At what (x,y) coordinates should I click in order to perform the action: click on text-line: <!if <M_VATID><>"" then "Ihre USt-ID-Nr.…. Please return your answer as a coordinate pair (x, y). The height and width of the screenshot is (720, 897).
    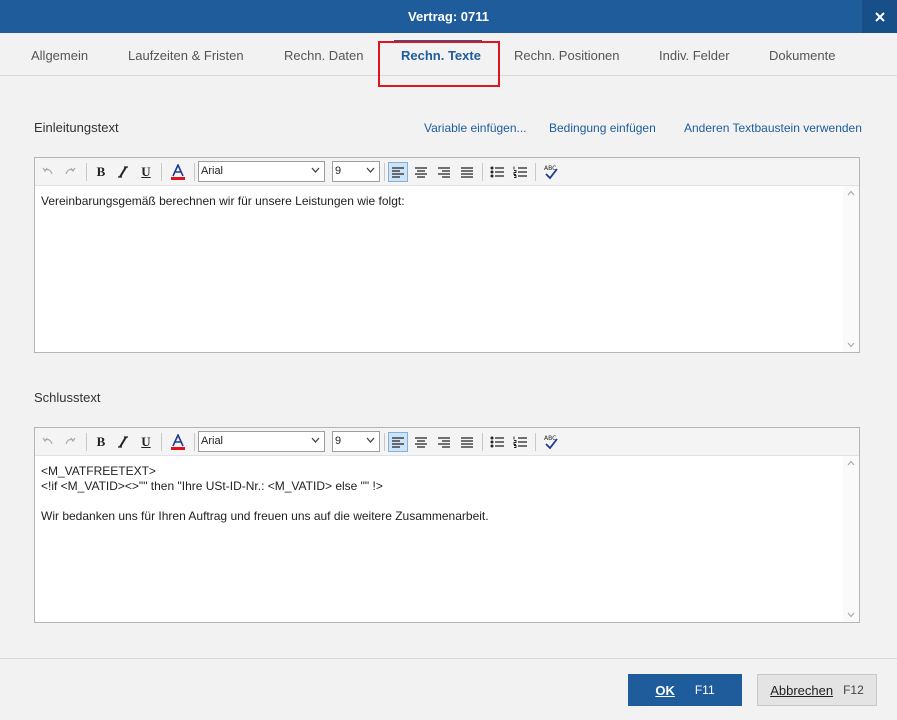
    Looking at the image, I should click on (212, 486).